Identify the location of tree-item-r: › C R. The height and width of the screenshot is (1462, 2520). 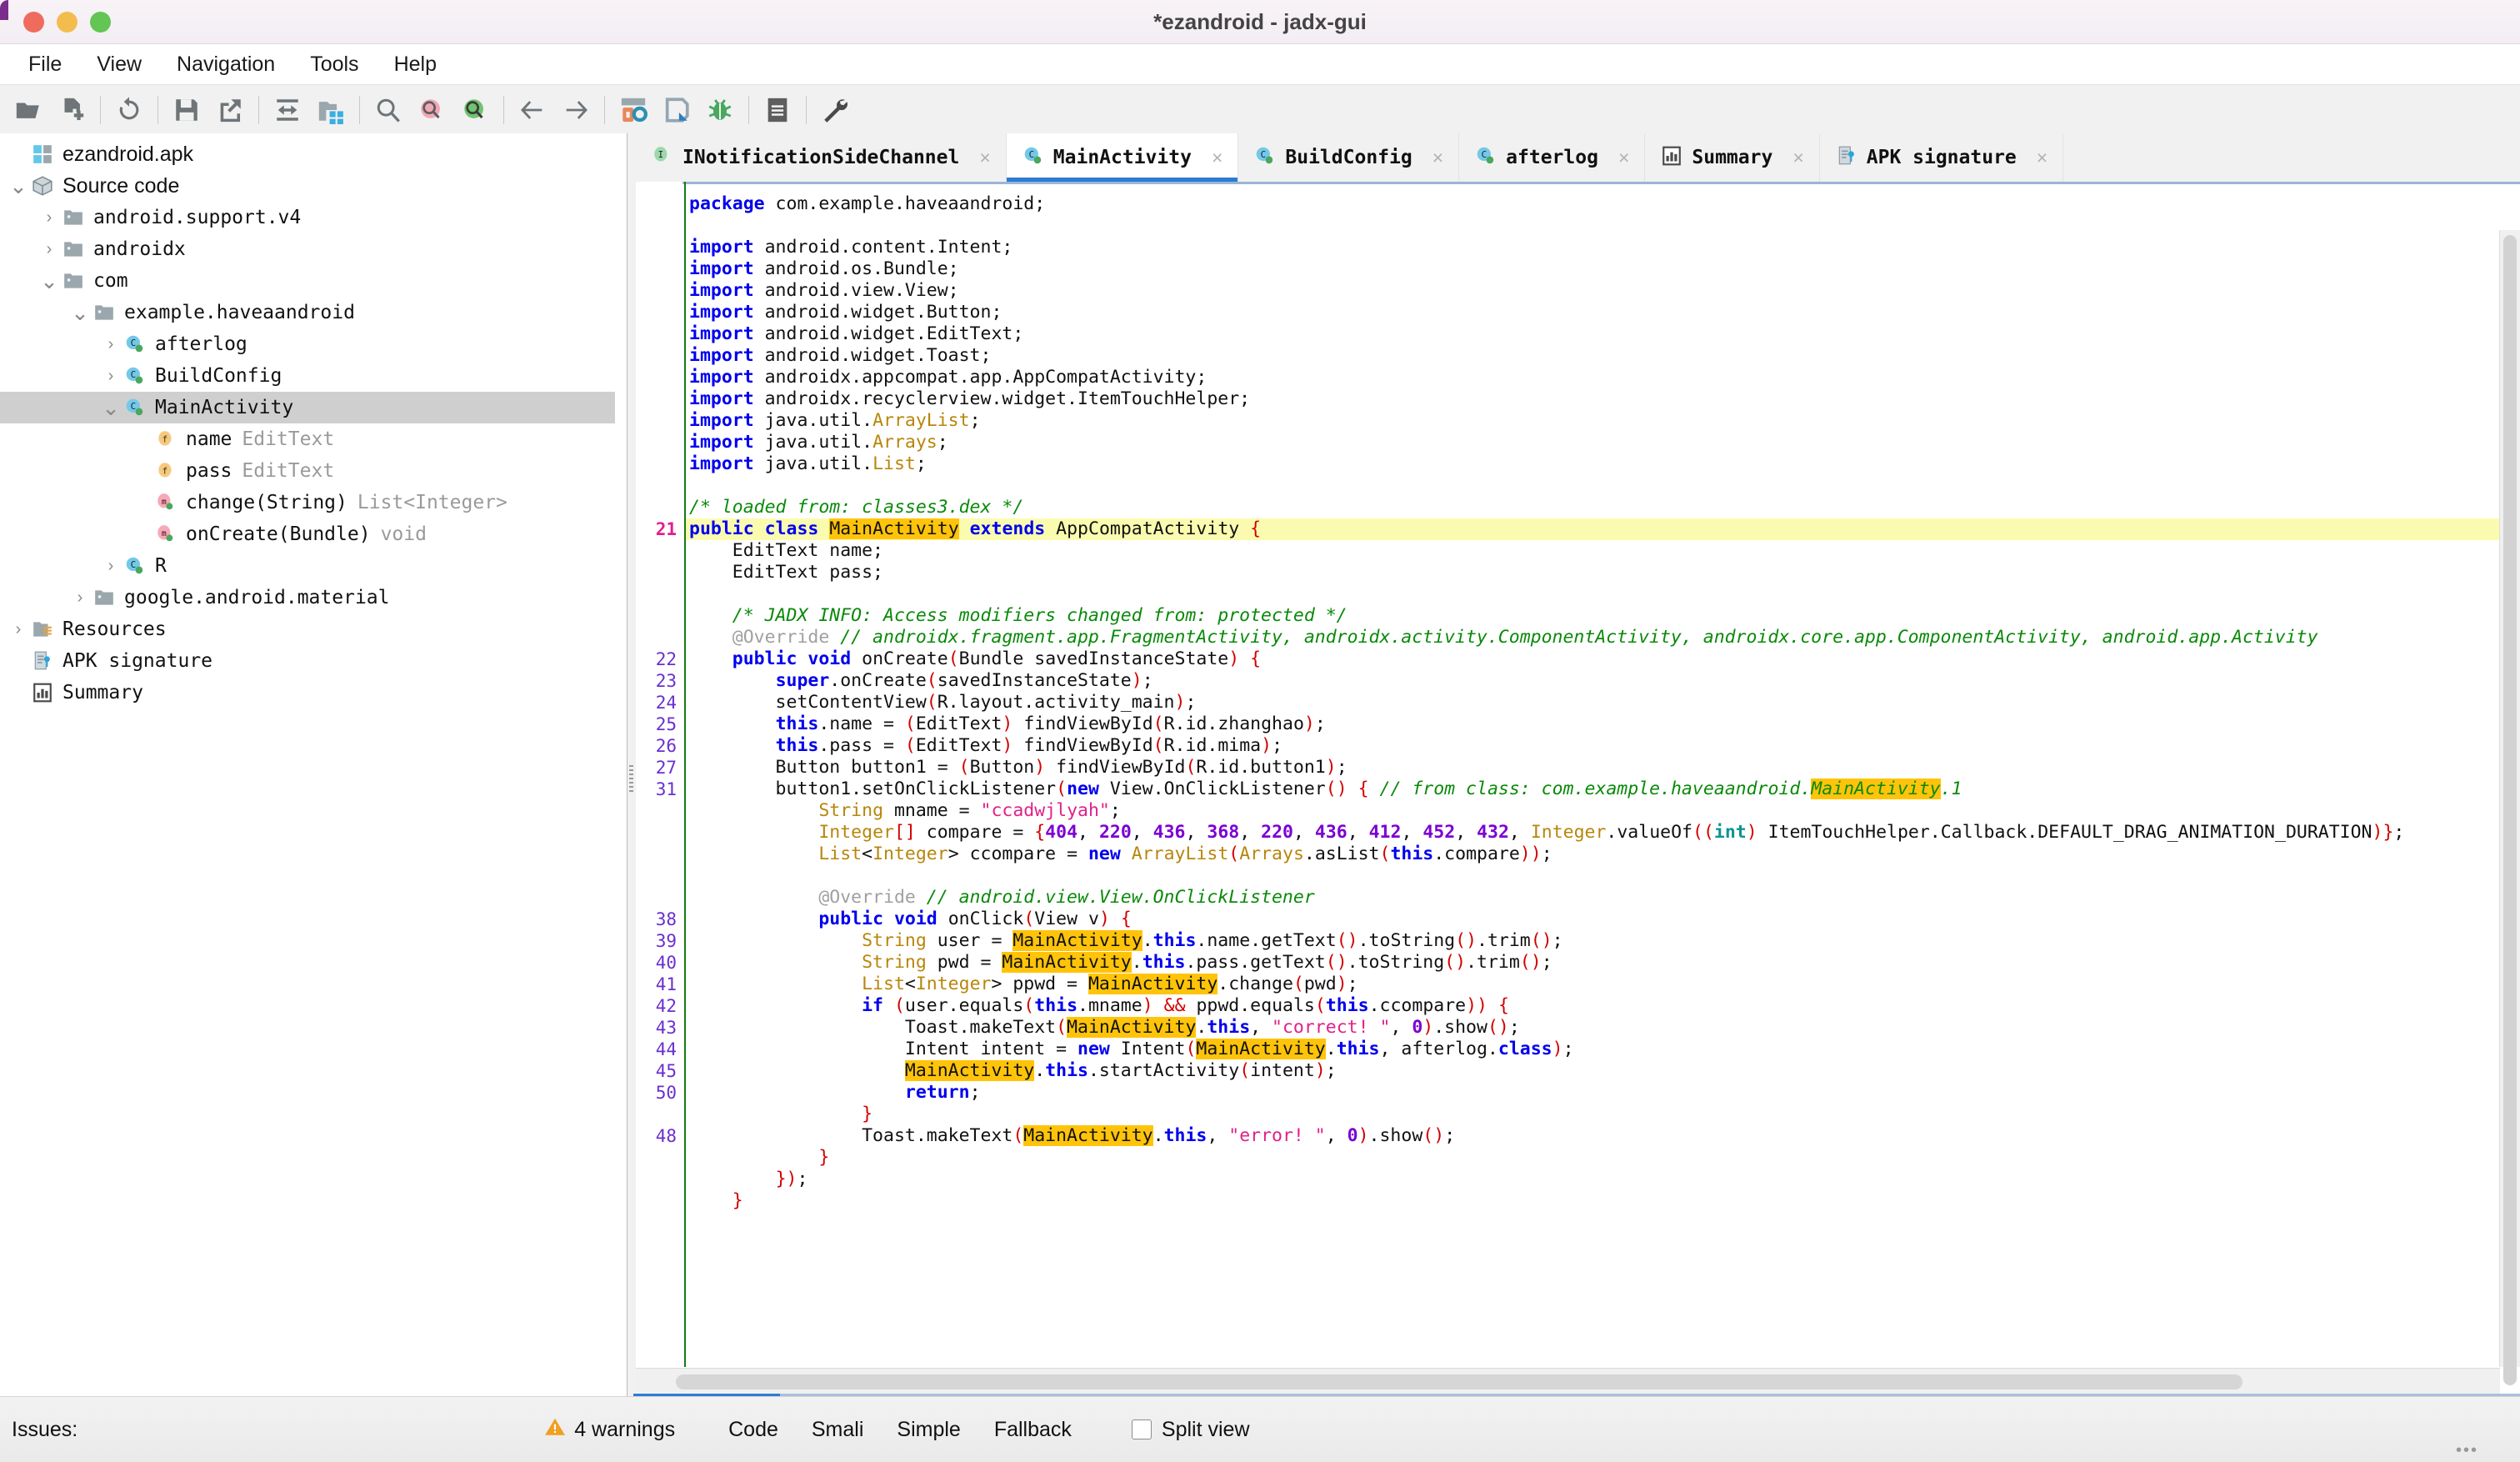
(313, 566).